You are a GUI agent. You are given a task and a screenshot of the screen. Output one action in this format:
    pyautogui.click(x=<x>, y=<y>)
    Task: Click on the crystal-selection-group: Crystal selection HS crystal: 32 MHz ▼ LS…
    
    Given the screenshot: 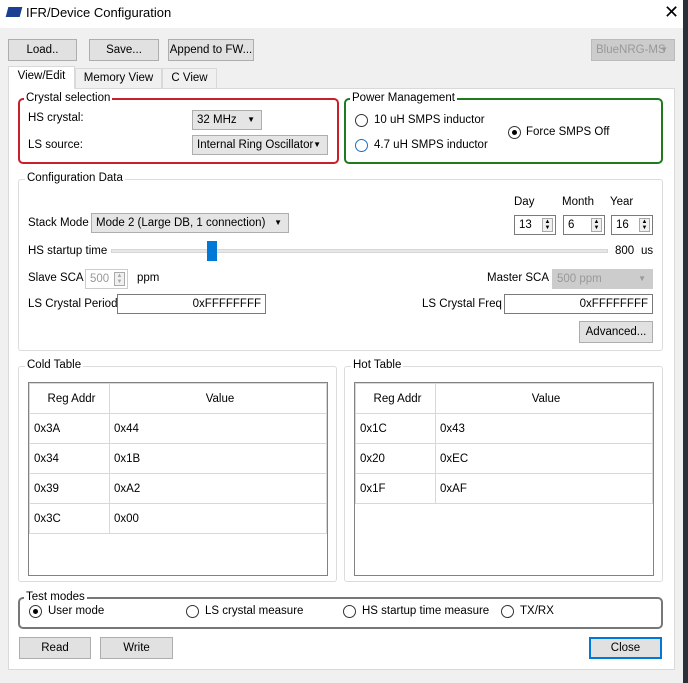 What is the action you would take?
    pyautogui.click(x=178, y=128)
    